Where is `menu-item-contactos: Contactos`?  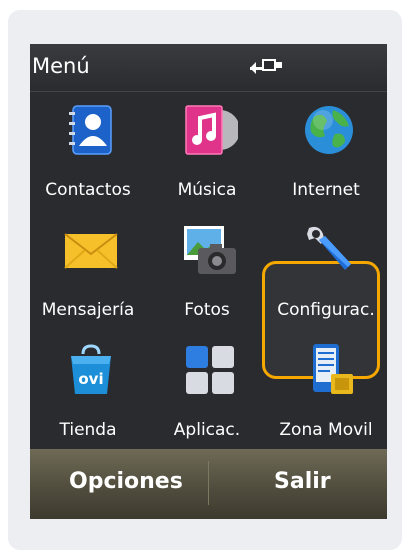
menu-item-contactos: Contactos is located at coordinates (88, 151).